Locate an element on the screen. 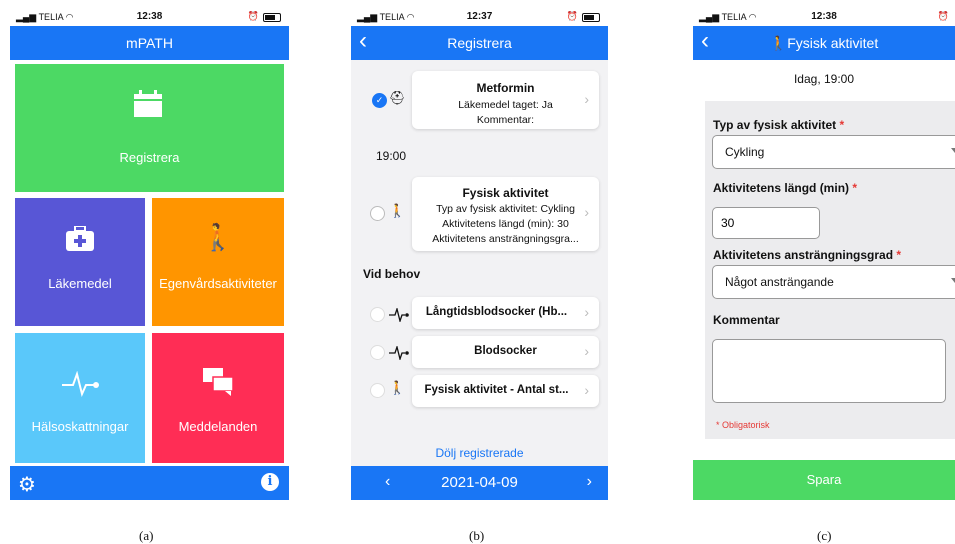 This screenshot has height=544, width=955. activity-type-select: Cykling is located at coordinates (833, 152).